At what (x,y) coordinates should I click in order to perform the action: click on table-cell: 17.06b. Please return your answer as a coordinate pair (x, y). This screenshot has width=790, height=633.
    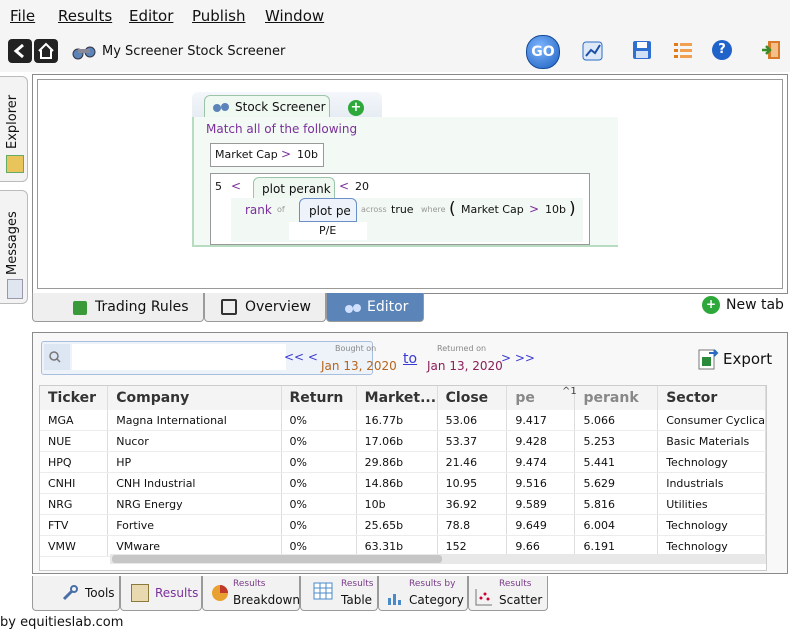
    Looking at the image, I should click on (397, 441).